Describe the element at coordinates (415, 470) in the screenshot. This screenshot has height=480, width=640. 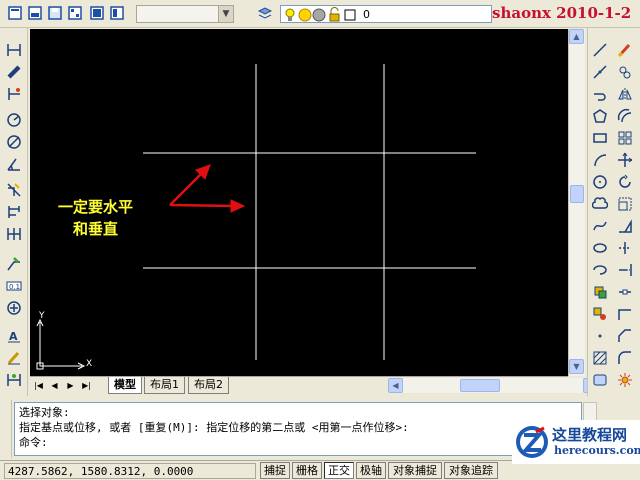
I see `osnap-button: 对象捕捉` at that location.